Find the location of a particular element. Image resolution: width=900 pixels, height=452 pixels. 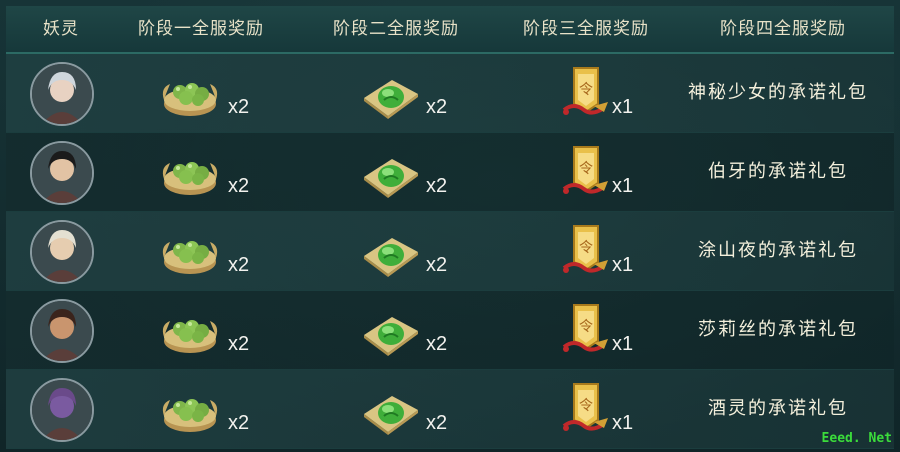

wine-jar-avatar is located at coordinates (62, 410).